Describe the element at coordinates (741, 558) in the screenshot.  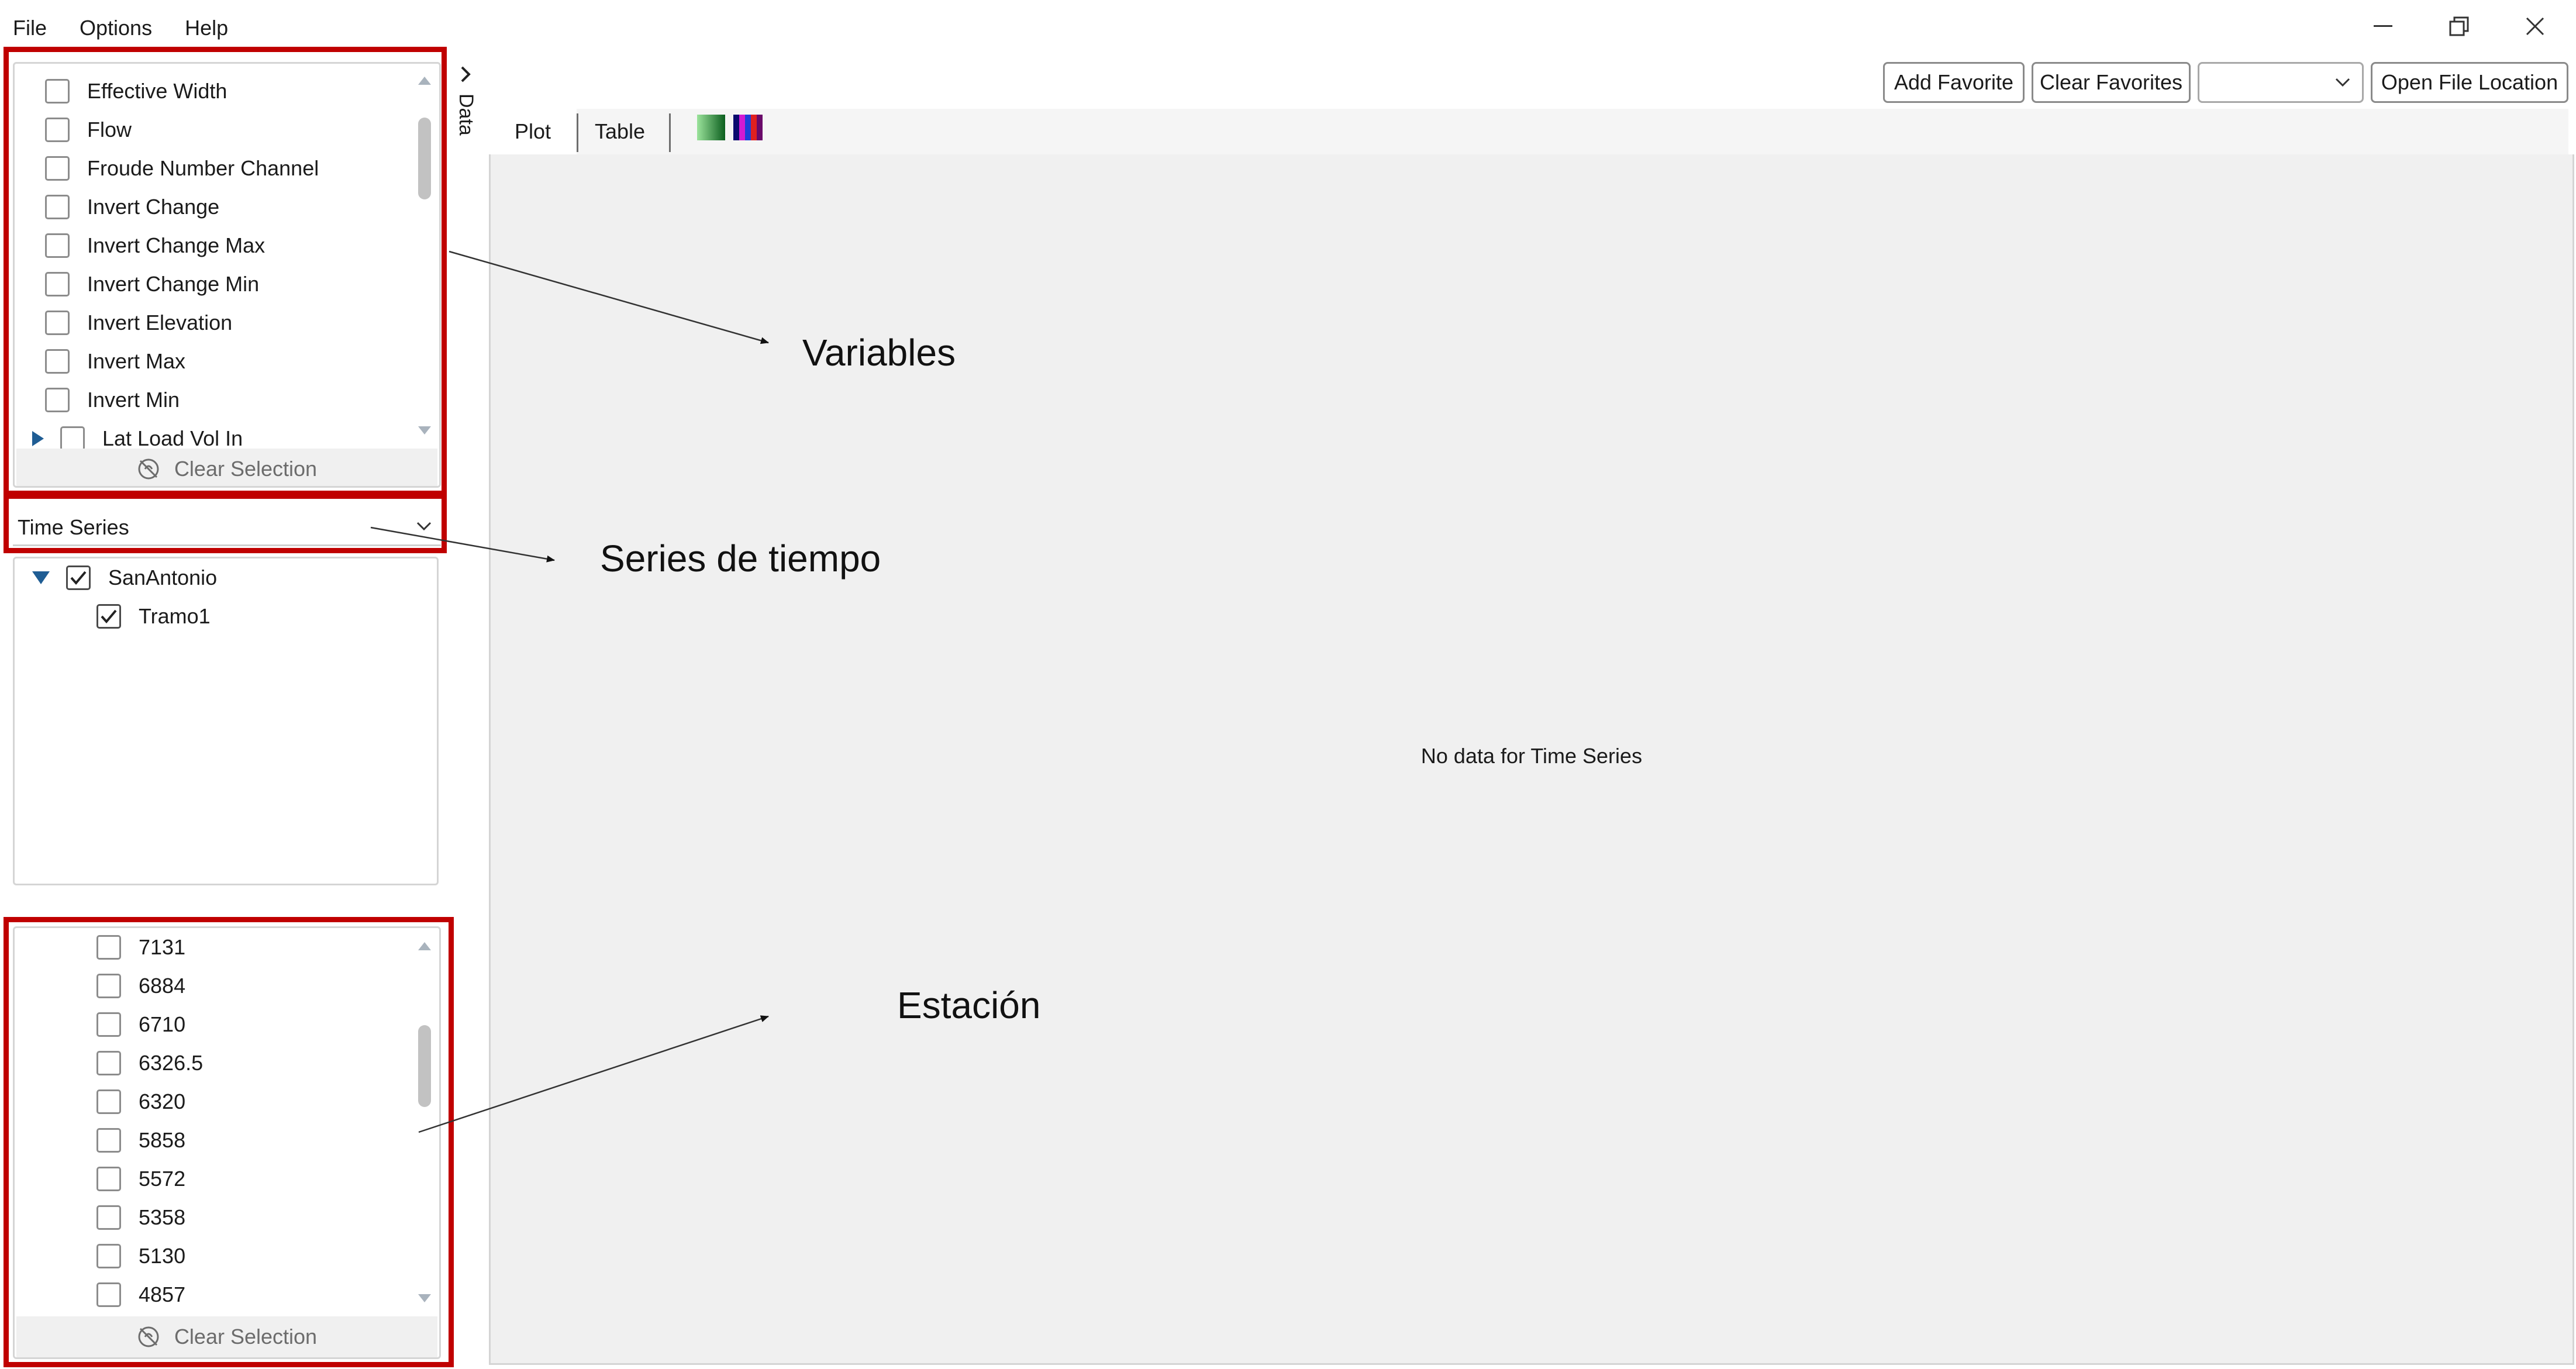
I see `series-annotation: Series de tiempo` at that location.